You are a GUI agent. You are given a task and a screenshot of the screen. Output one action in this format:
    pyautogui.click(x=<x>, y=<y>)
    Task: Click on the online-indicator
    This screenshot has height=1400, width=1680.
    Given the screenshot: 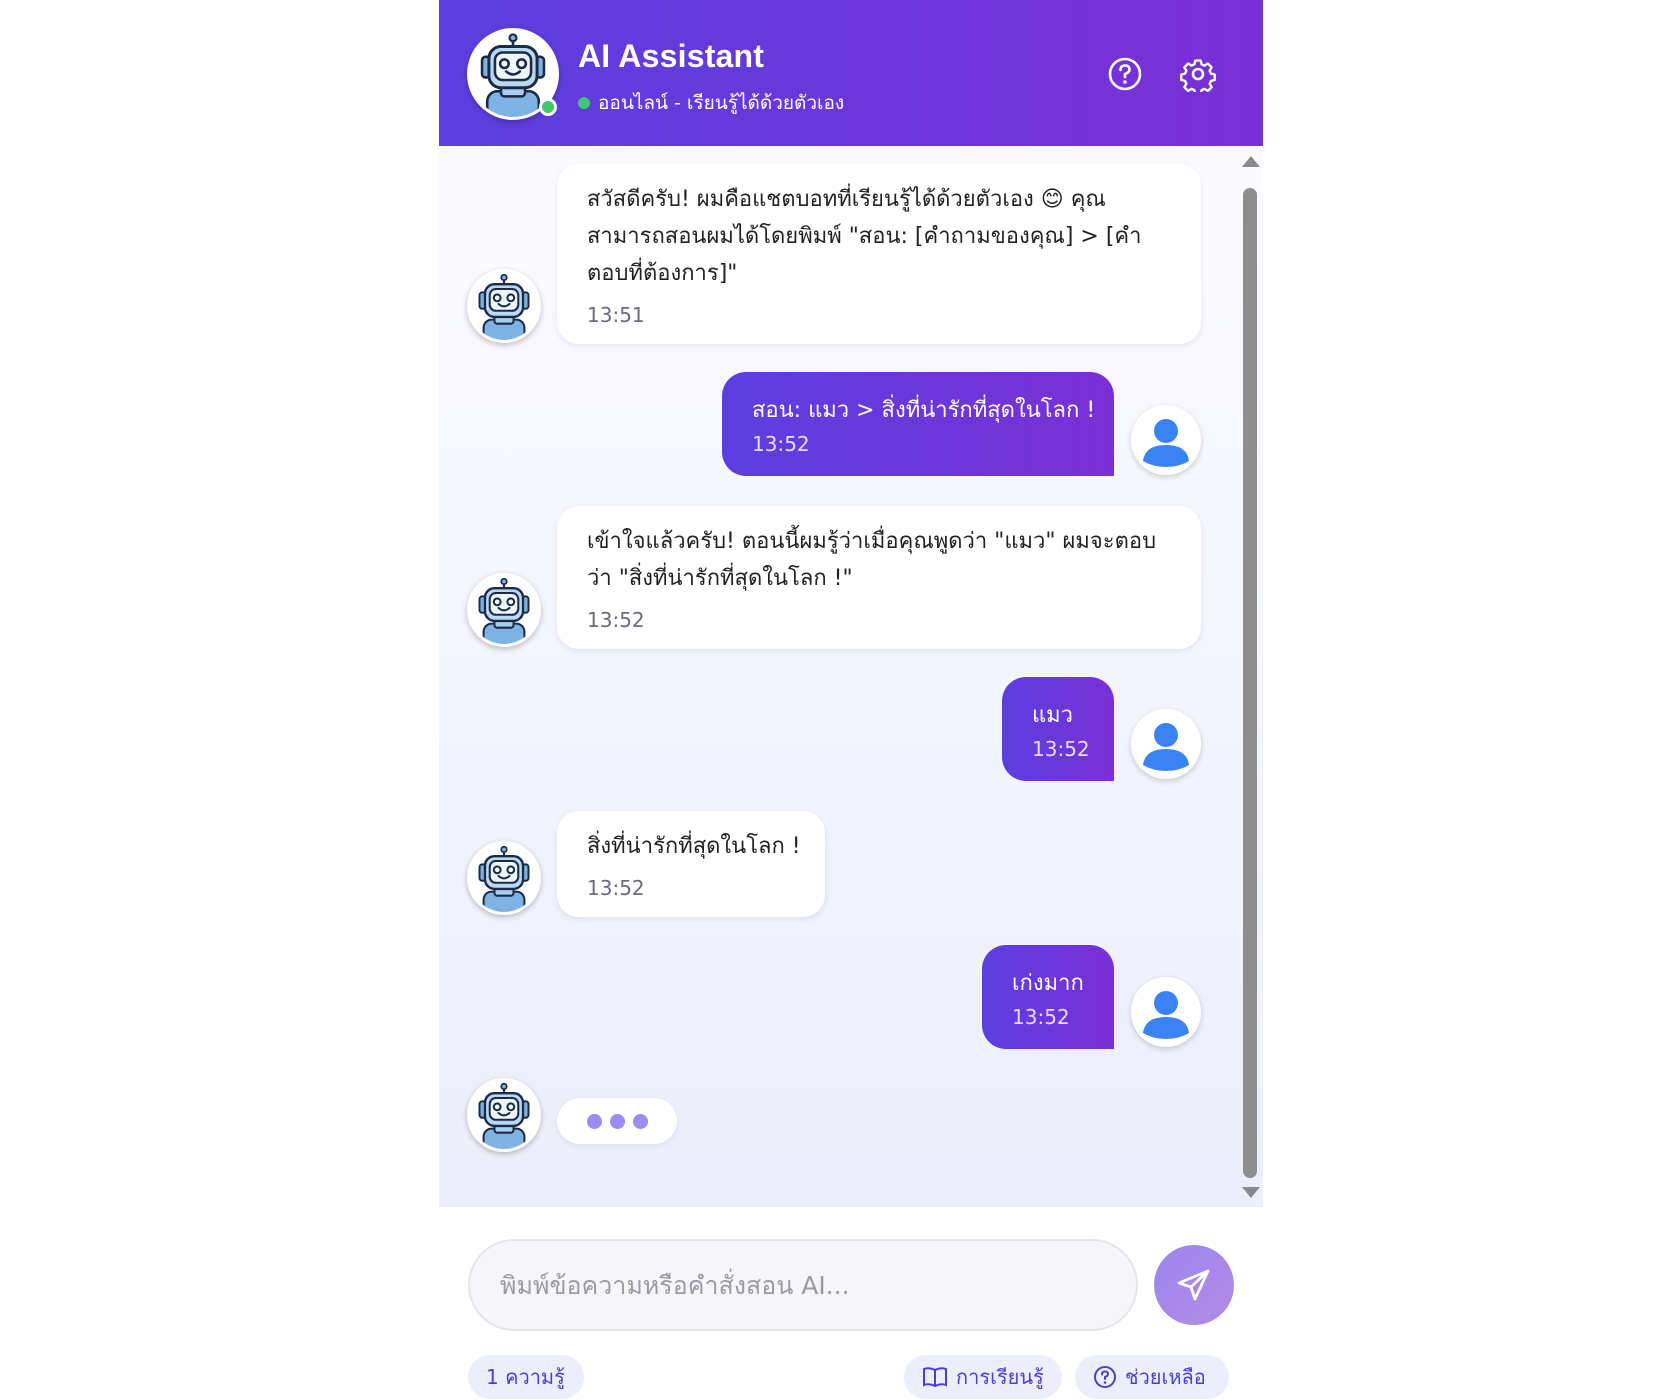 What is the action you would take?
    pyautogui.click(x=548, y=107)
    